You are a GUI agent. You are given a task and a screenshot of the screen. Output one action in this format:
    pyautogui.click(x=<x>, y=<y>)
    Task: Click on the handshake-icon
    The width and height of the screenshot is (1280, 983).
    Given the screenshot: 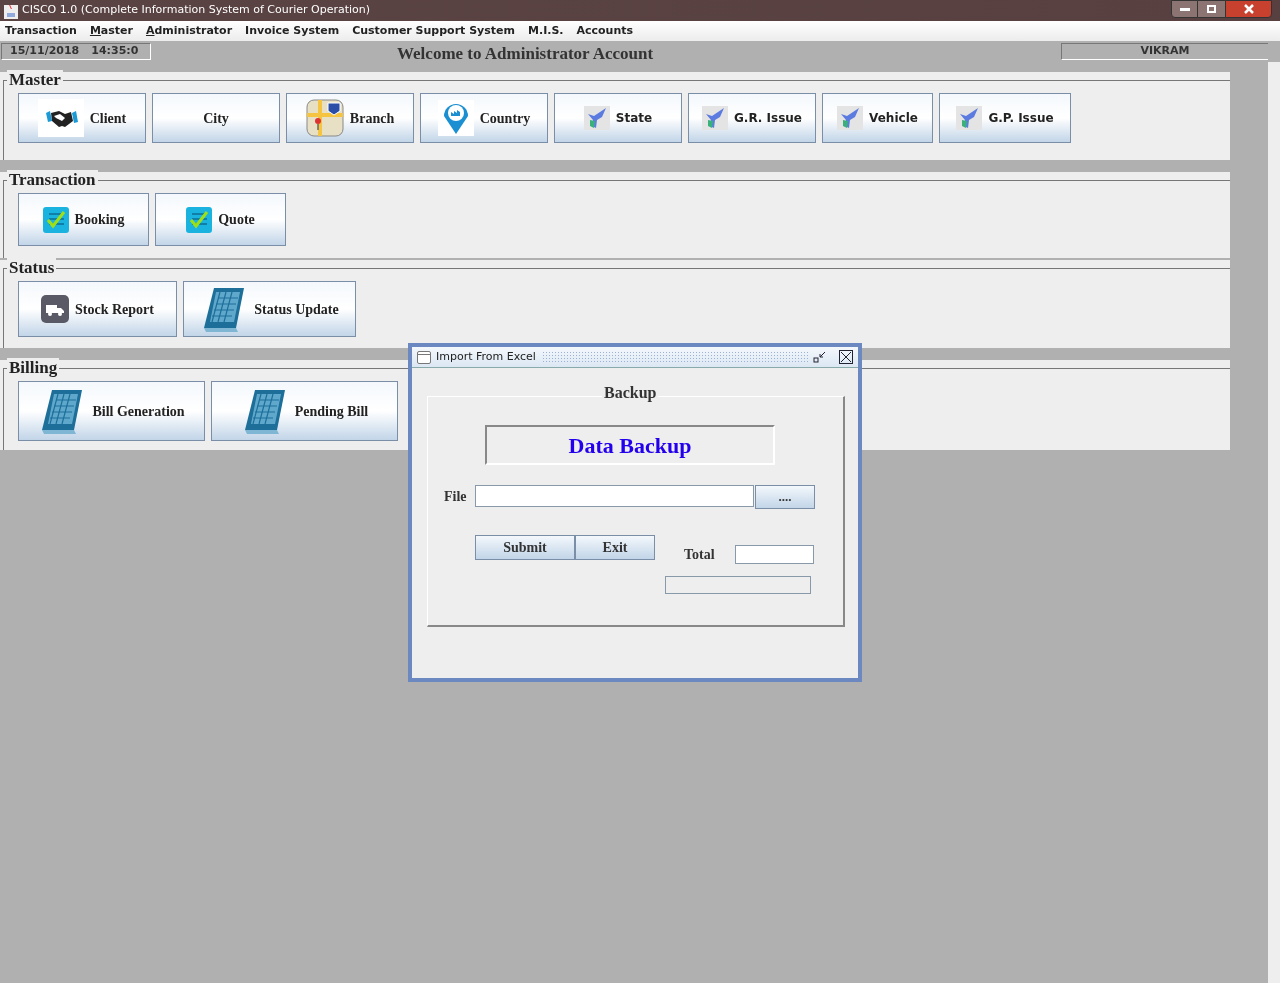 What is the action you would take?
    pyautogui.click(x=60, y=118)
    